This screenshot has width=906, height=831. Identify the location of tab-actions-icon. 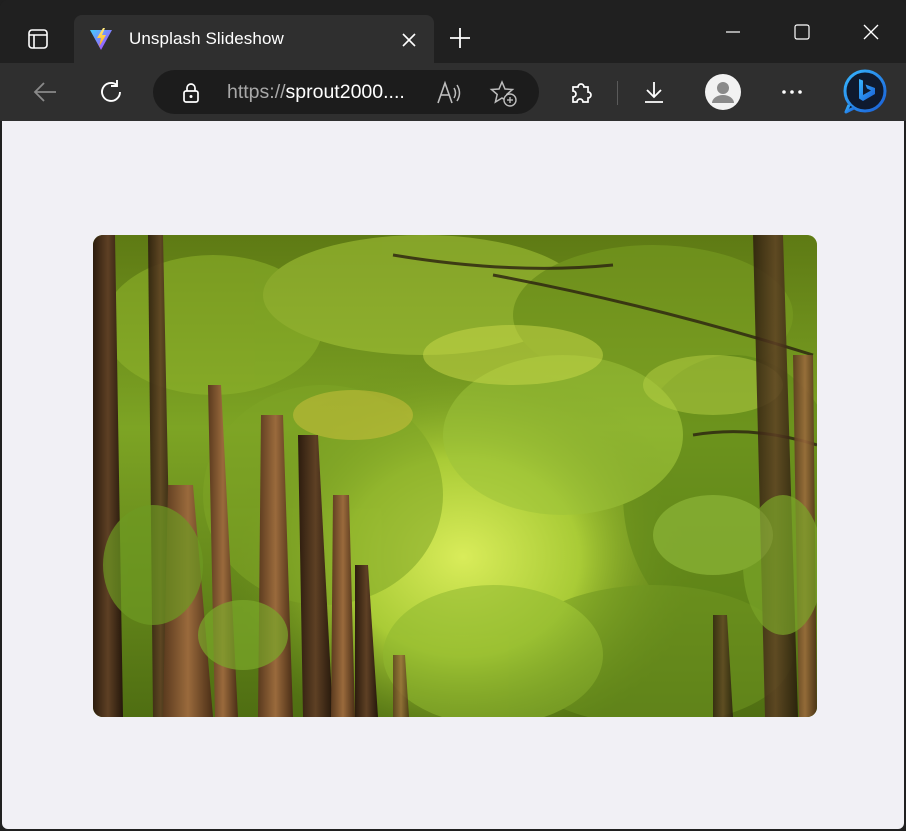
(38, 39).